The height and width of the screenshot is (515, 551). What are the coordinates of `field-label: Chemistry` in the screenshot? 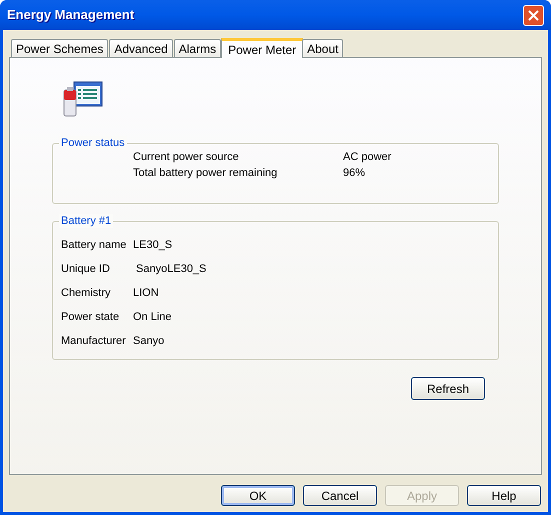 It's located at (86, 293).